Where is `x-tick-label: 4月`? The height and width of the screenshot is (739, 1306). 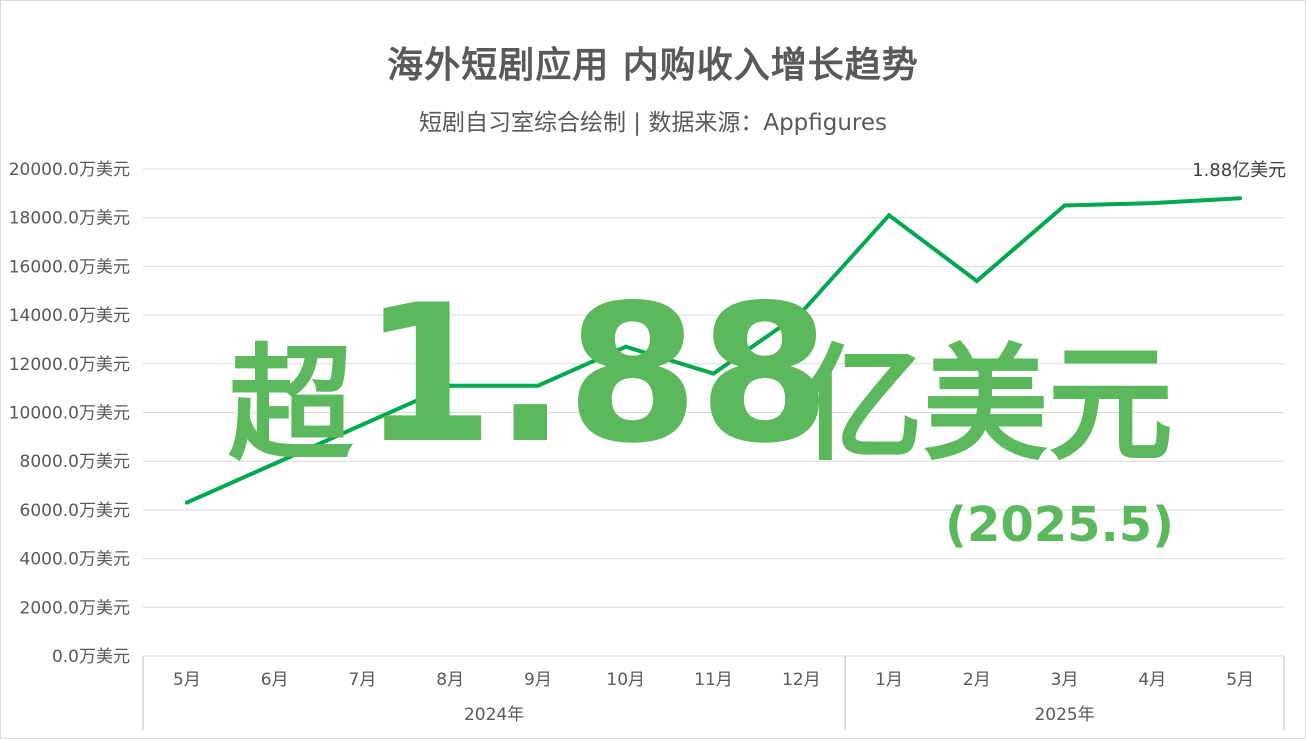 x-tick-label: 4月 is located at coordinates (1152, 680).